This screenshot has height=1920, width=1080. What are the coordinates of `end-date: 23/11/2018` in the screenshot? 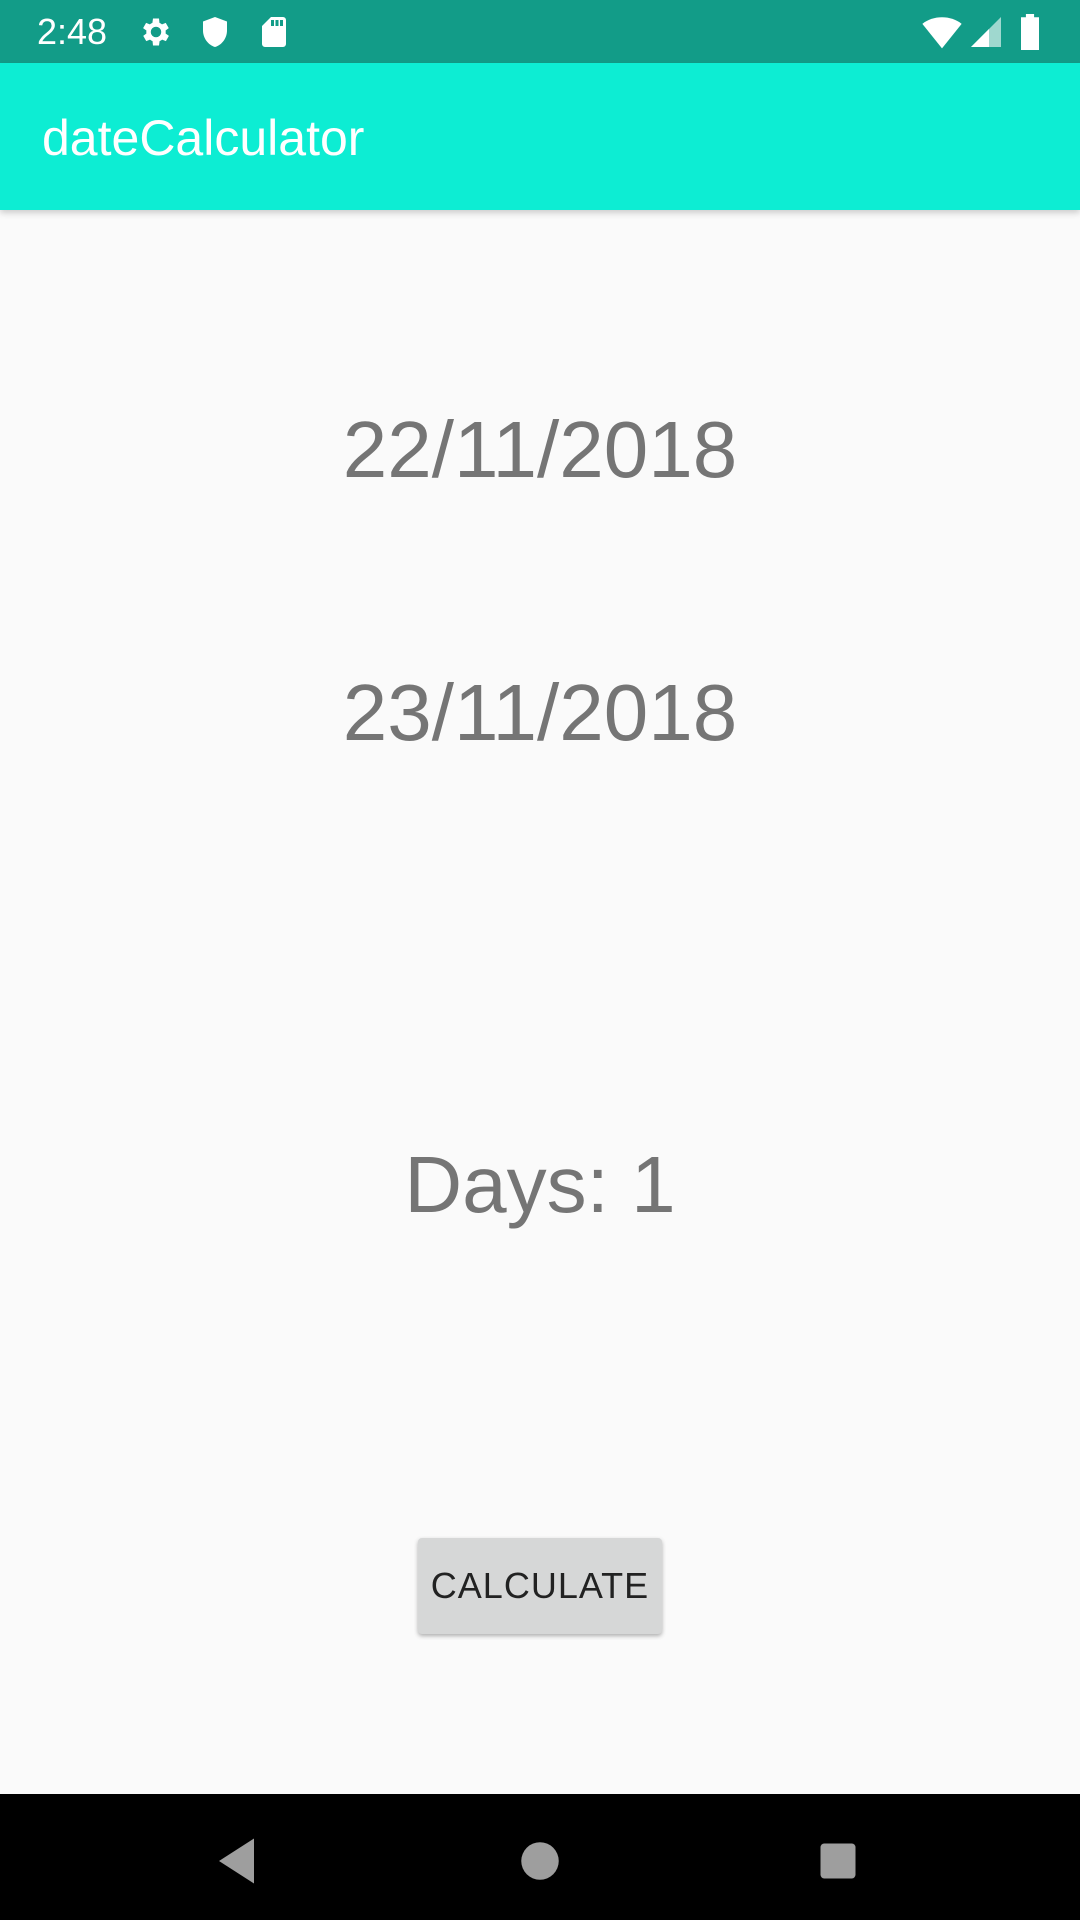 It's located at (540, 713).